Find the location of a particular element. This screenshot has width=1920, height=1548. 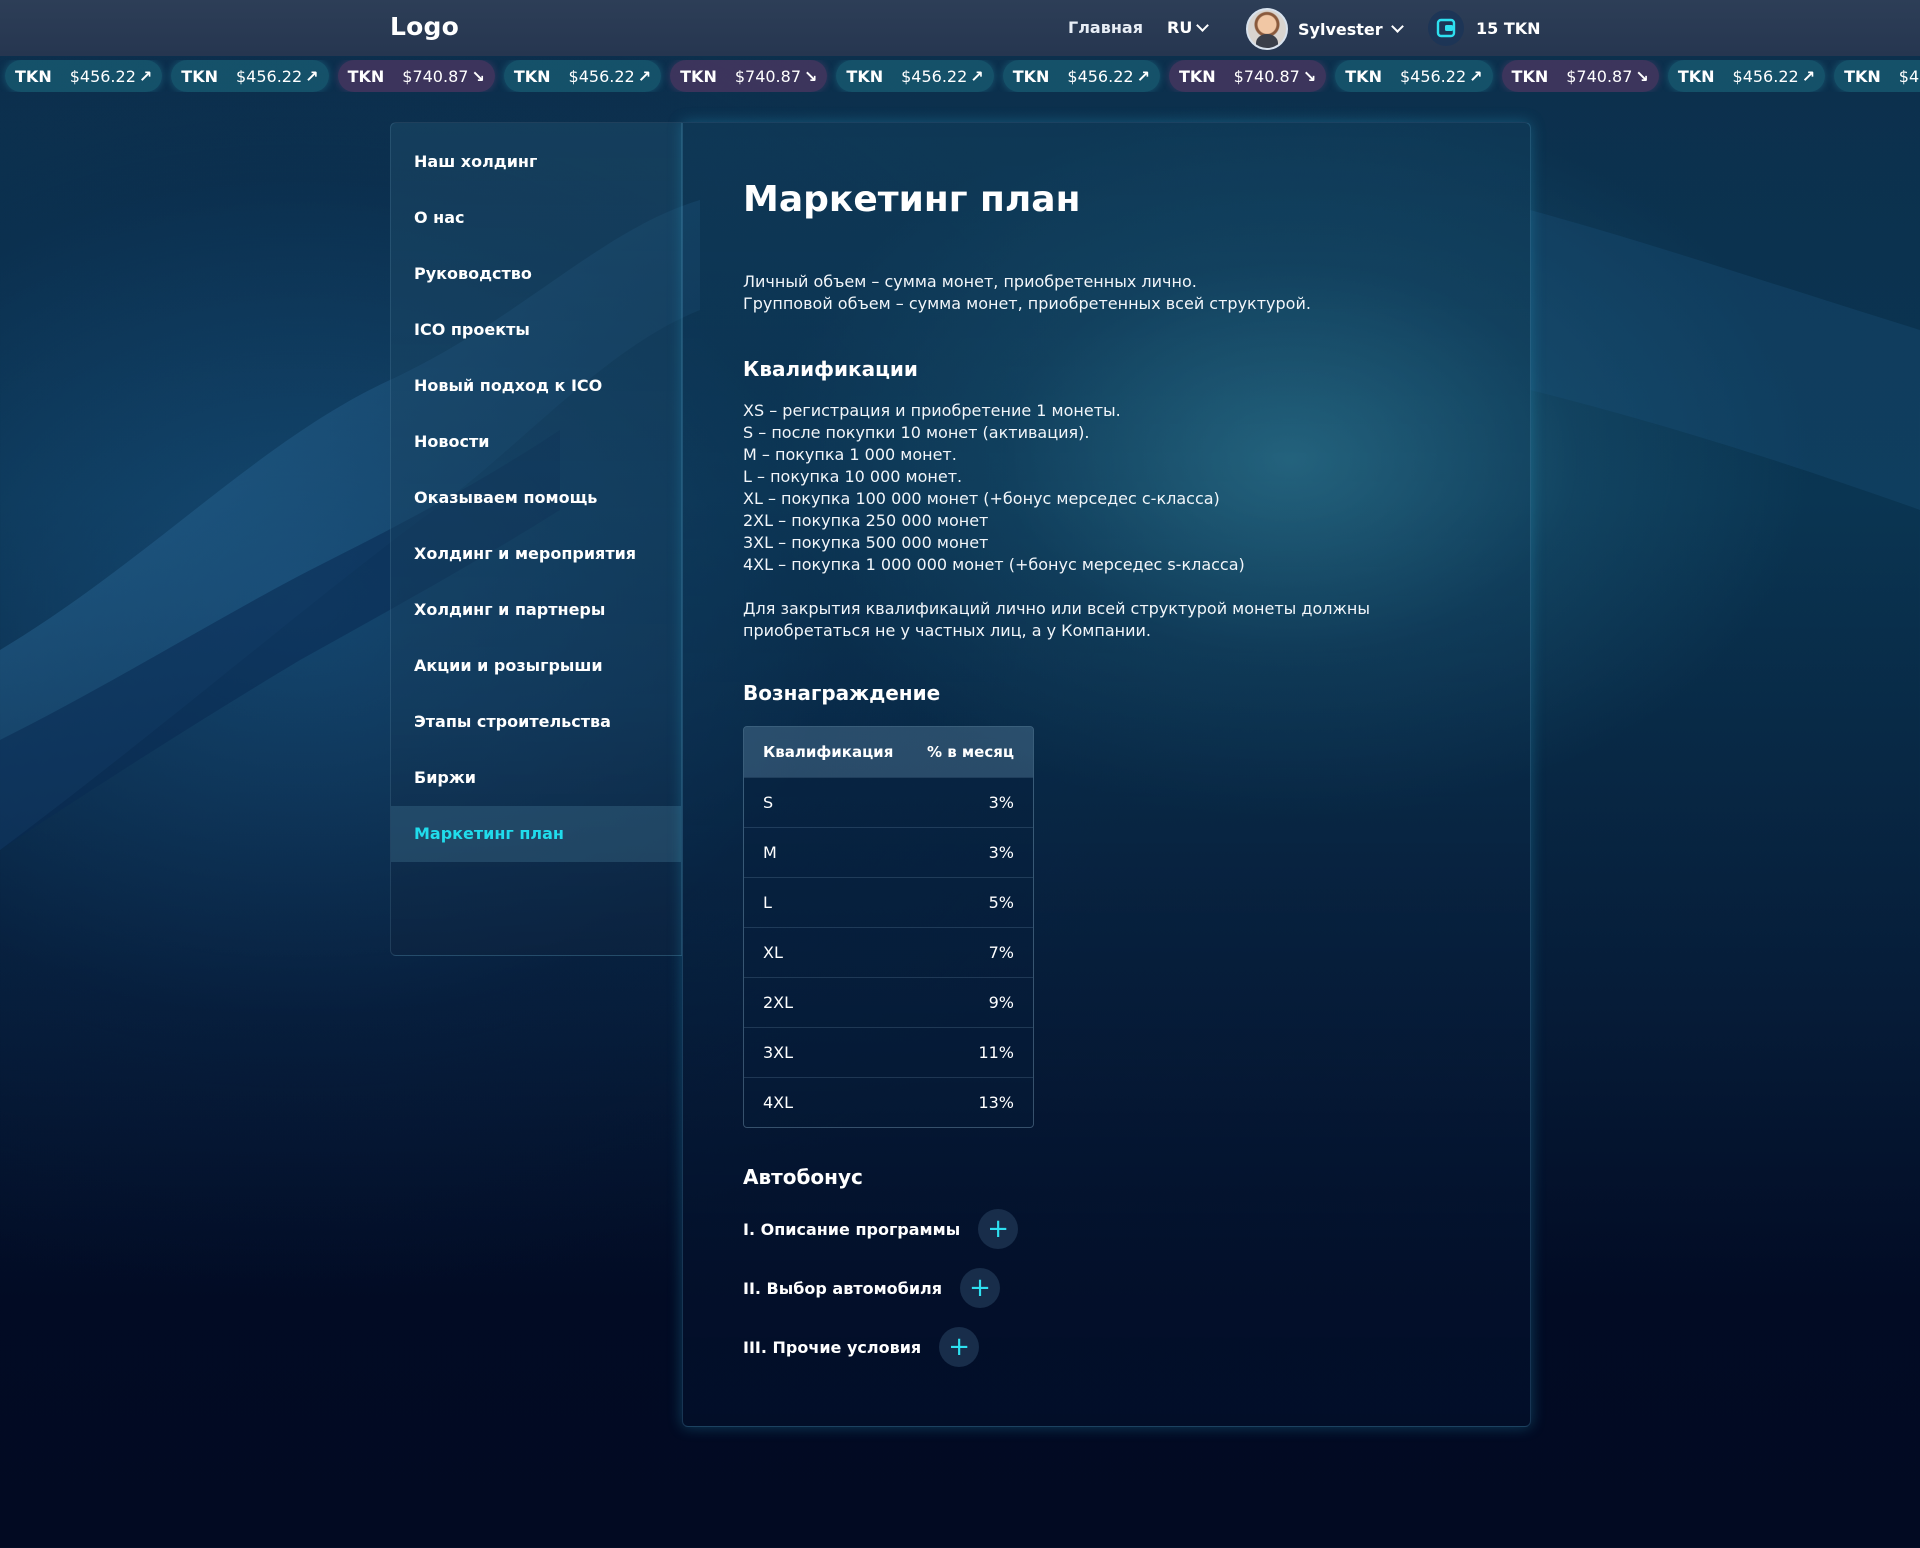

sidebar-item: Холдинг и партнеры is located at coordinates (536, 610).